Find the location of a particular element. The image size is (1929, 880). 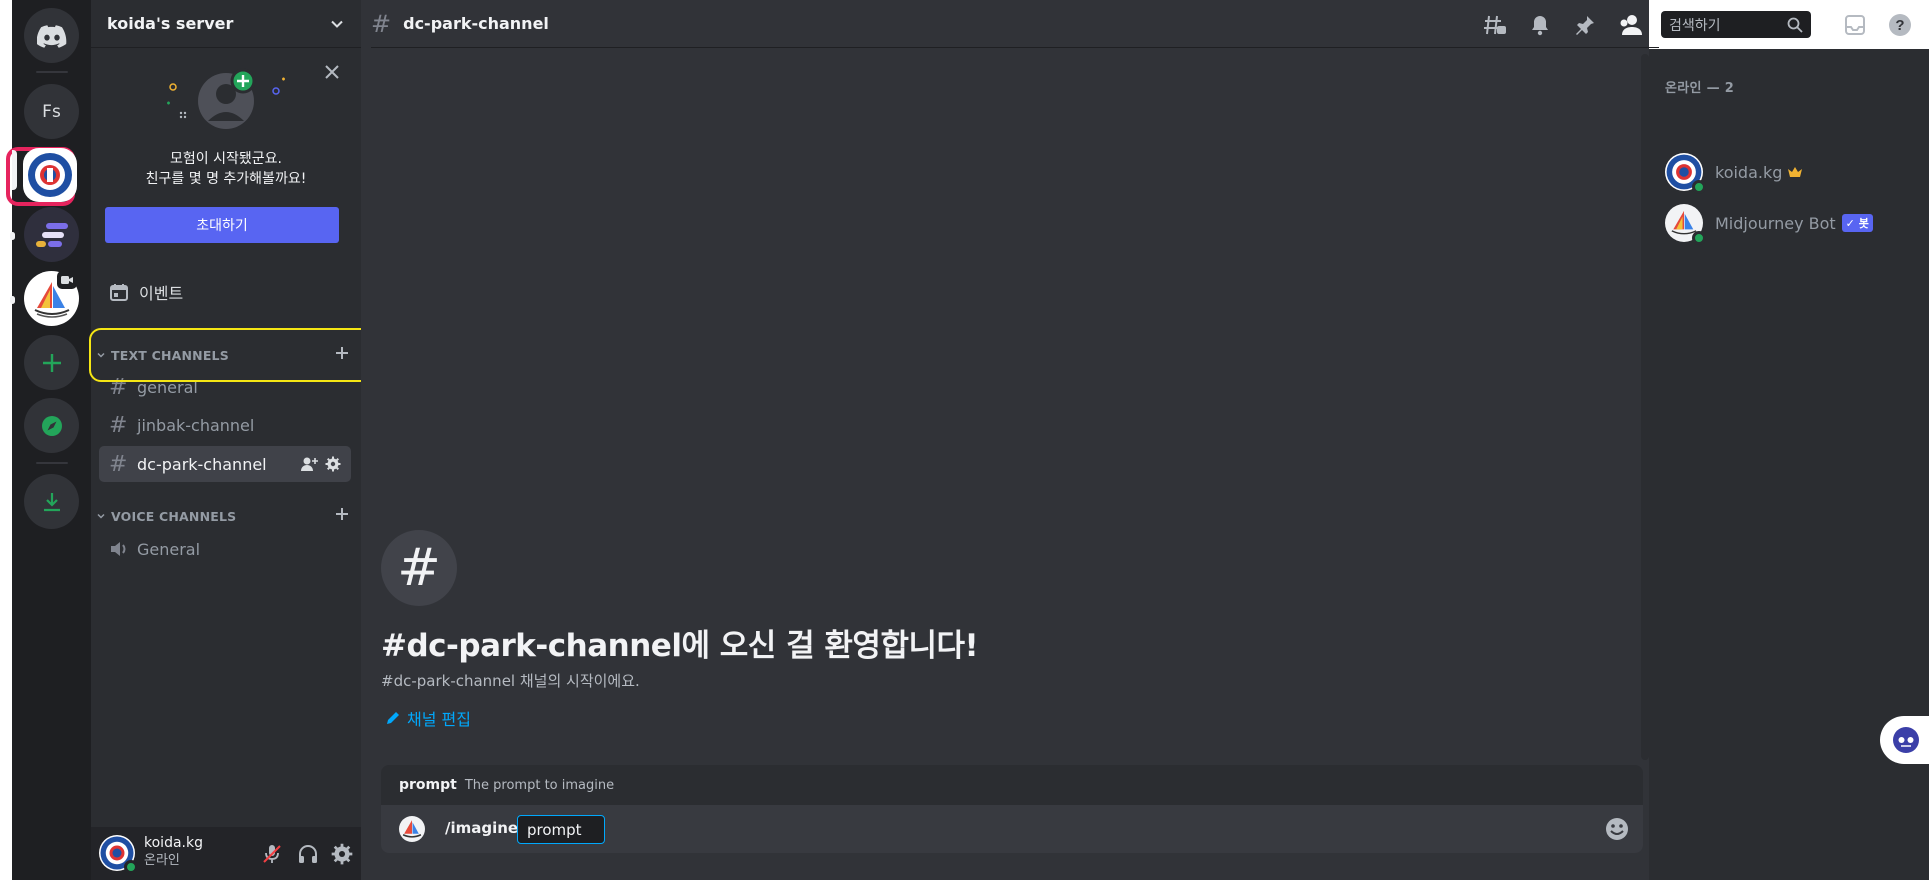

inbox-icon is located at coordinates (1855, 25).